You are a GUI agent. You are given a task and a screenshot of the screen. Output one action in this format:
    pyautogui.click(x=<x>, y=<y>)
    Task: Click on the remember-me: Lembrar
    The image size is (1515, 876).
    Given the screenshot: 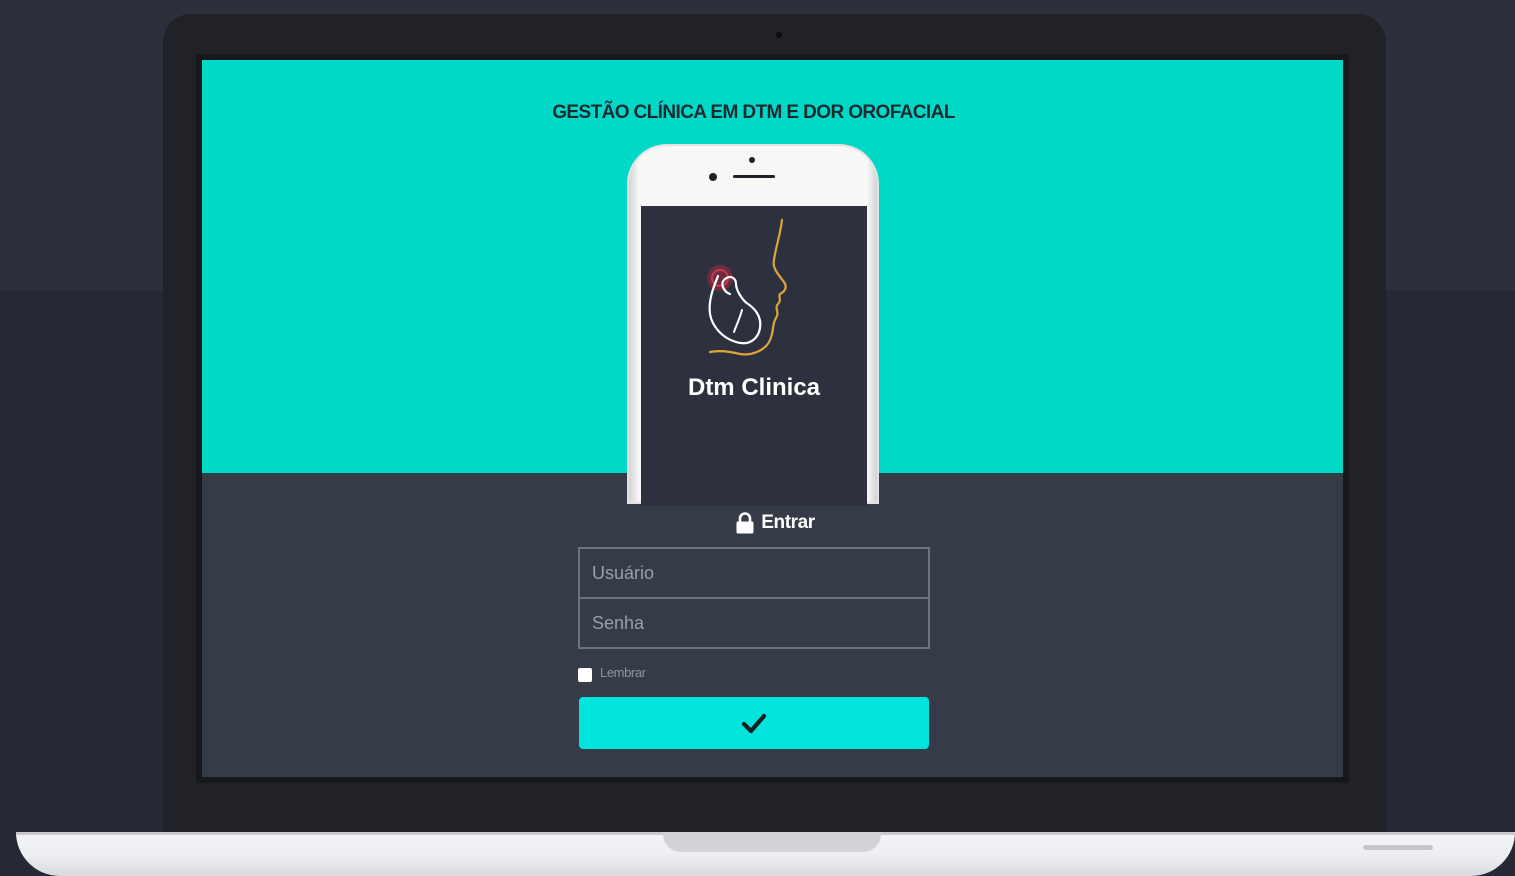 What is the action you would take?
    pyautogui.click(x=612, y=672)
    